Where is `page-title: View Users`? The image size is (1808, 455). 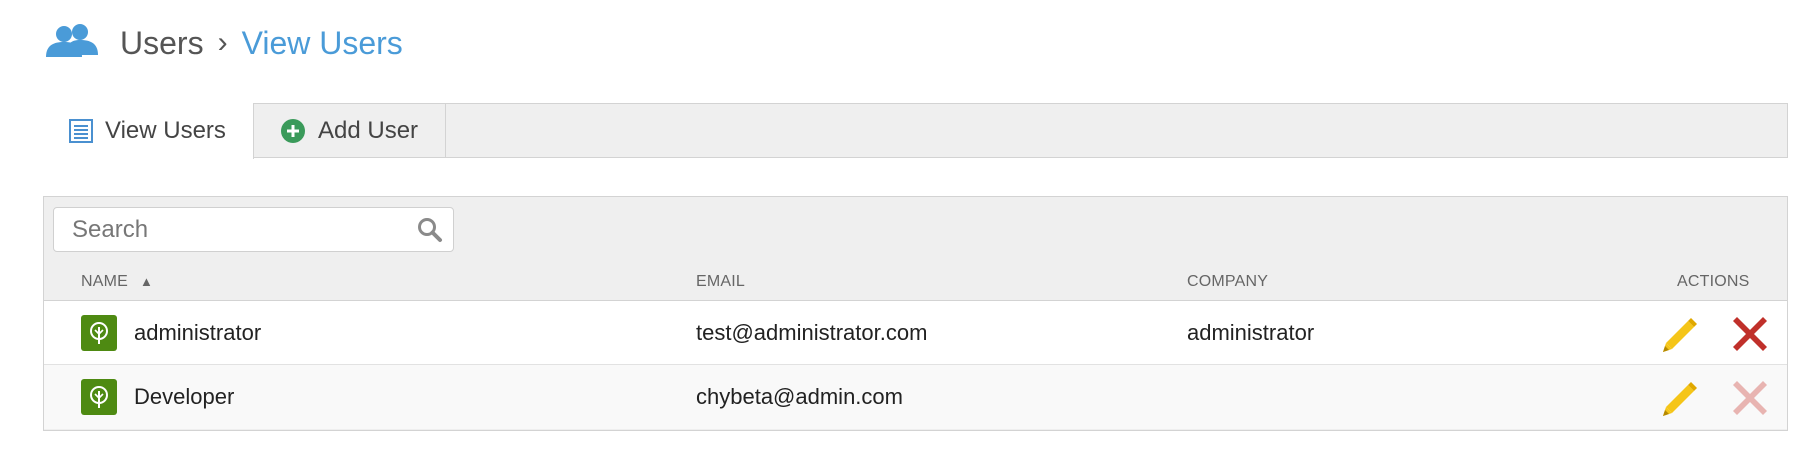
page-title: View Users is located at coordinates (322, 42).